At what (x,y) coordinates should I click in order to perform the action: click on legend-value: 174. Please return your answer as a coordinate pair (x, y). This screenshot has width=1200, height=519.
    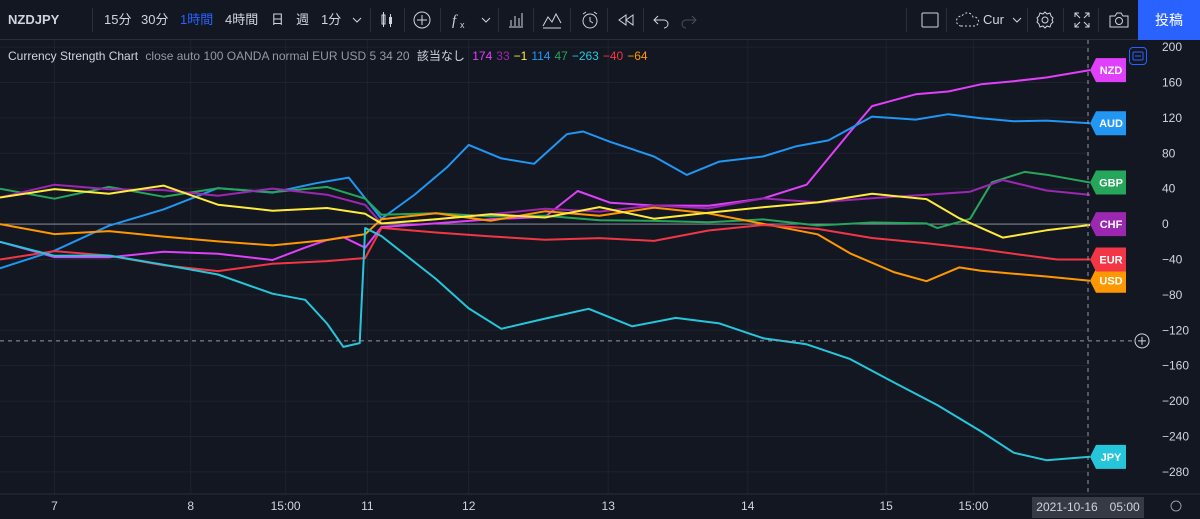
    Looking at the image, I should click on (482, 56).